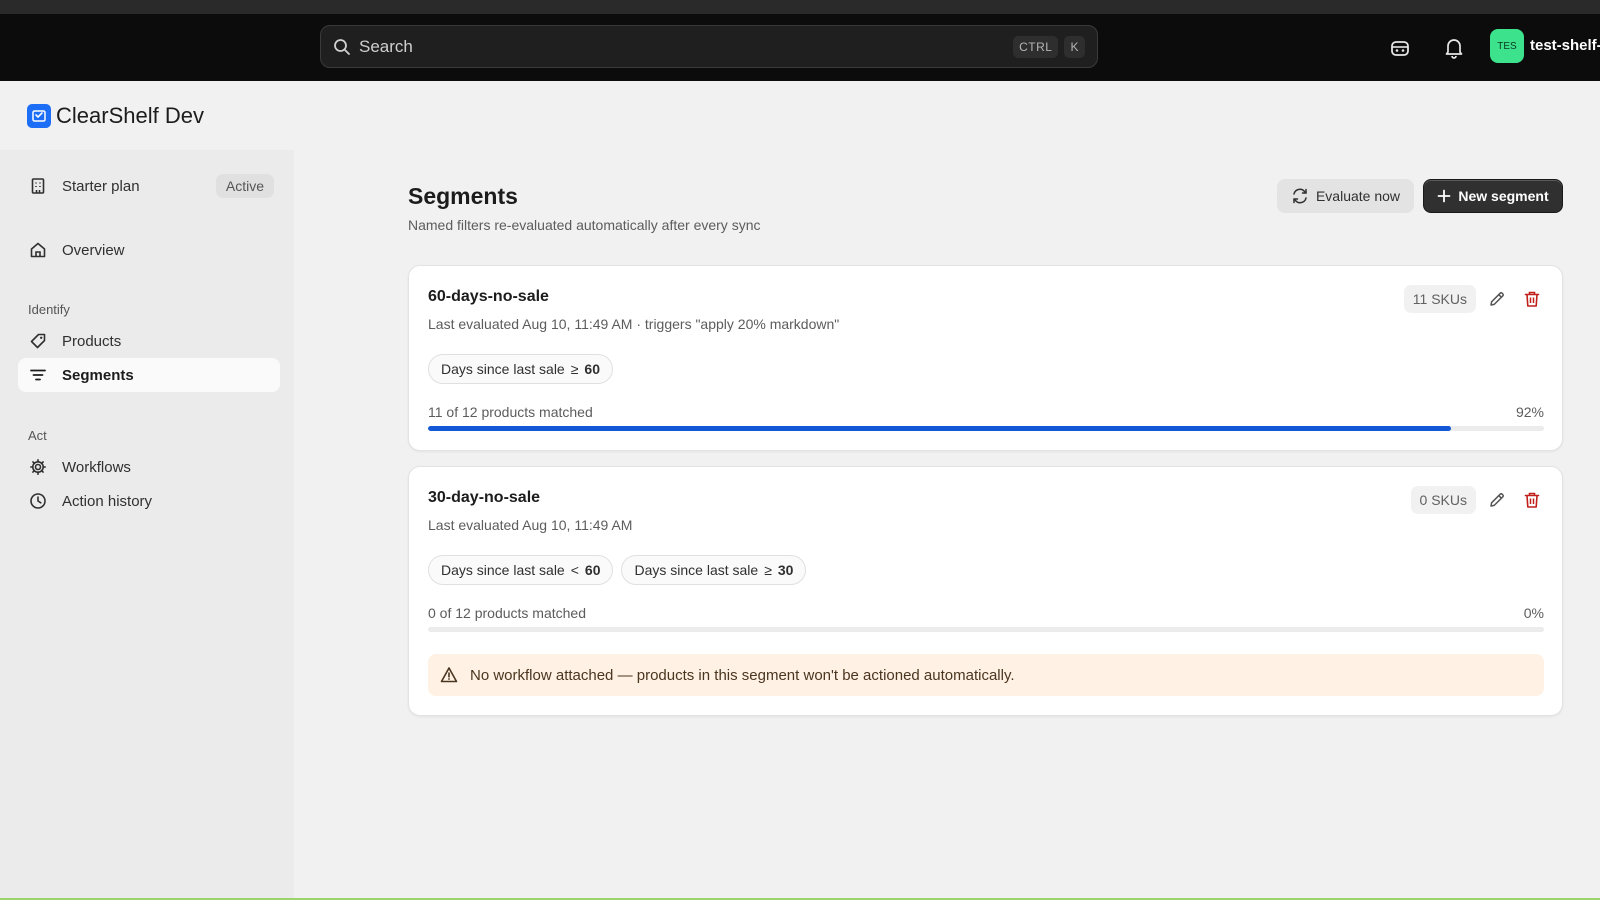 This screenshot has height=900, width=1600. What do you see at coordinates (463, 196) in the screenshot?
I see `page-title: Segments` at bounding box center [463, 196].